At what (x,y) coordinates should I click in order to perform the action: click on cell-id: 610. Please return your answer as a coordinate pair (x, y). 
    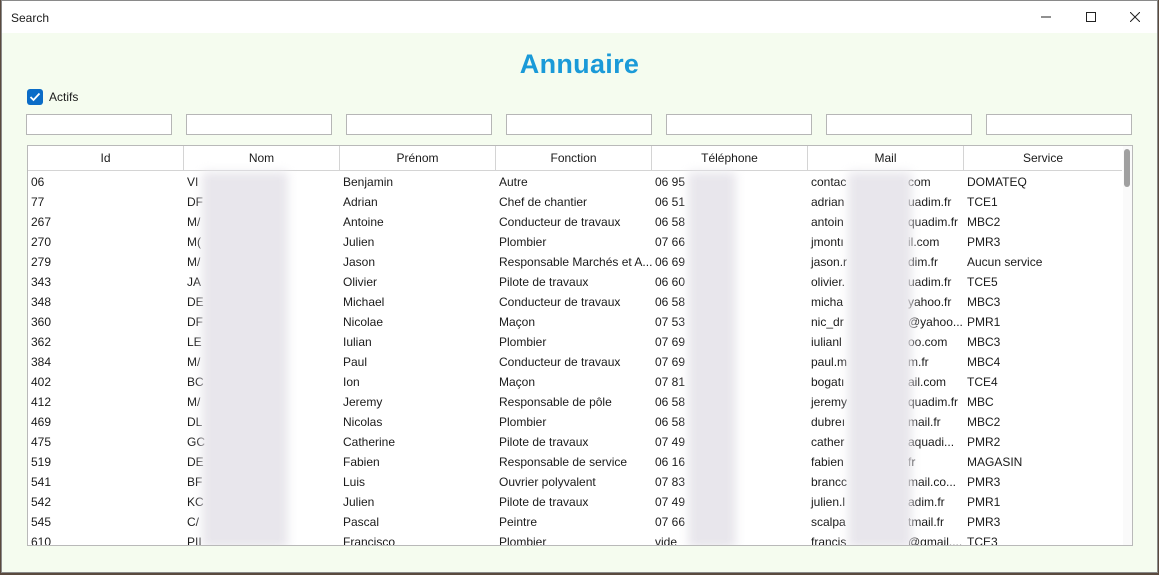
    Looking at the image, I should click on (41, 540).